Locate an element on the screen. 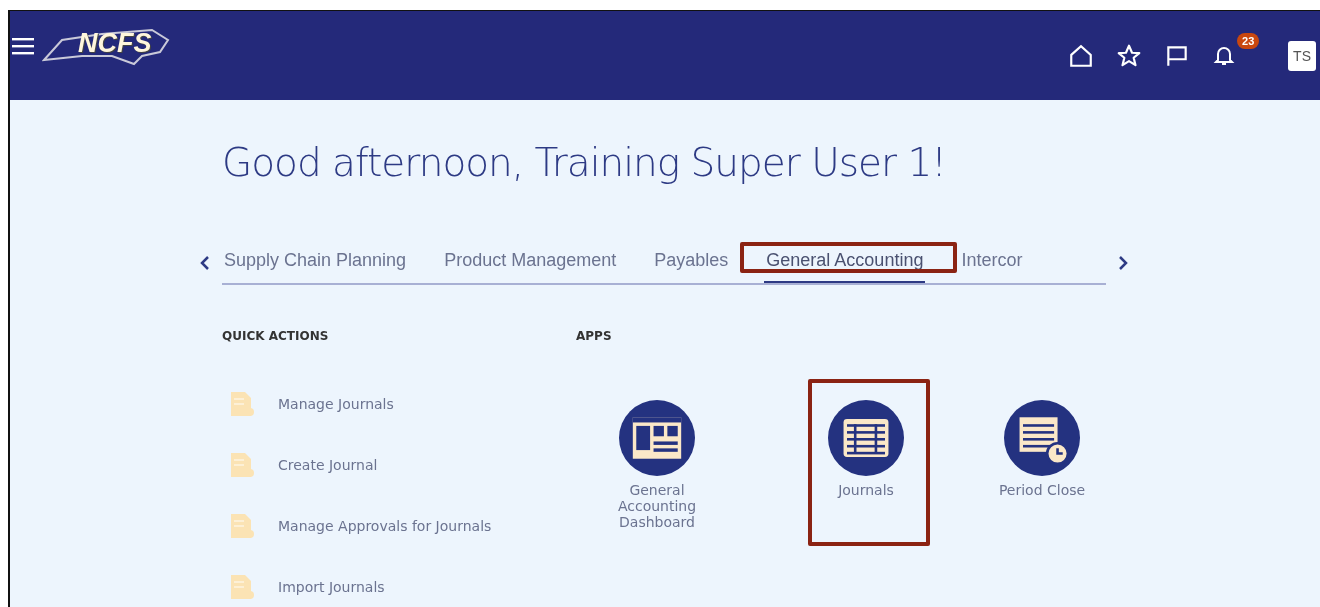 The width and height of the screenshot is (1320, 607). greeting: Good afternoon, Training Super User 1! is located at coordinates (584, 162).